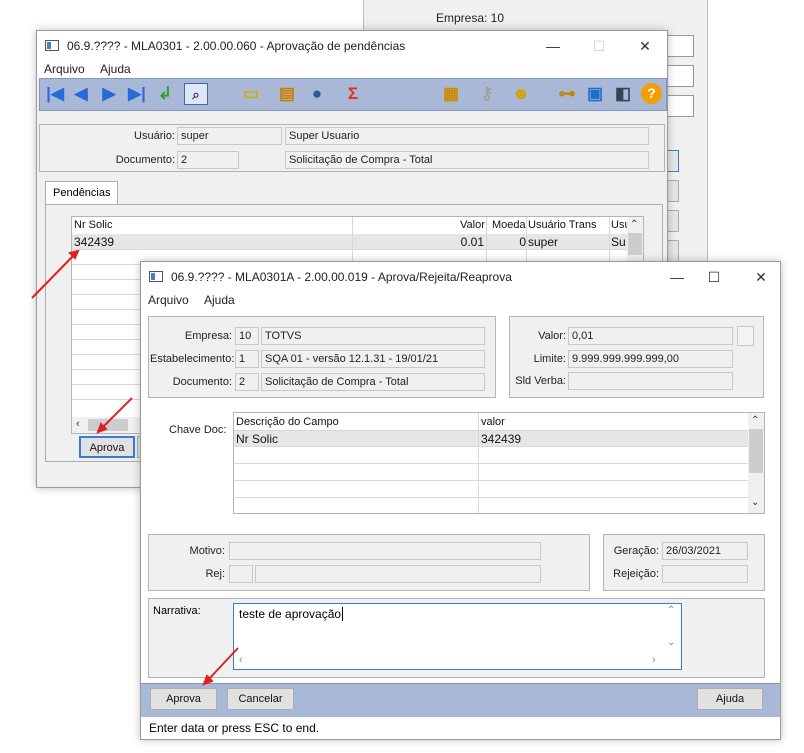 The width and height of the screenshot is (804, 753). Describe the element at coordinates (247, 359) in the screenshot. I see `estabelecimento-code-field: 1` at that location.